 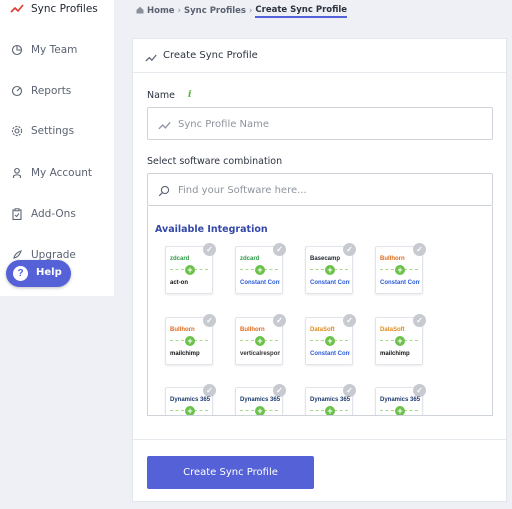 I want to click on sidebar-item-label: Sync Profiles, so click(x=64, y=9).